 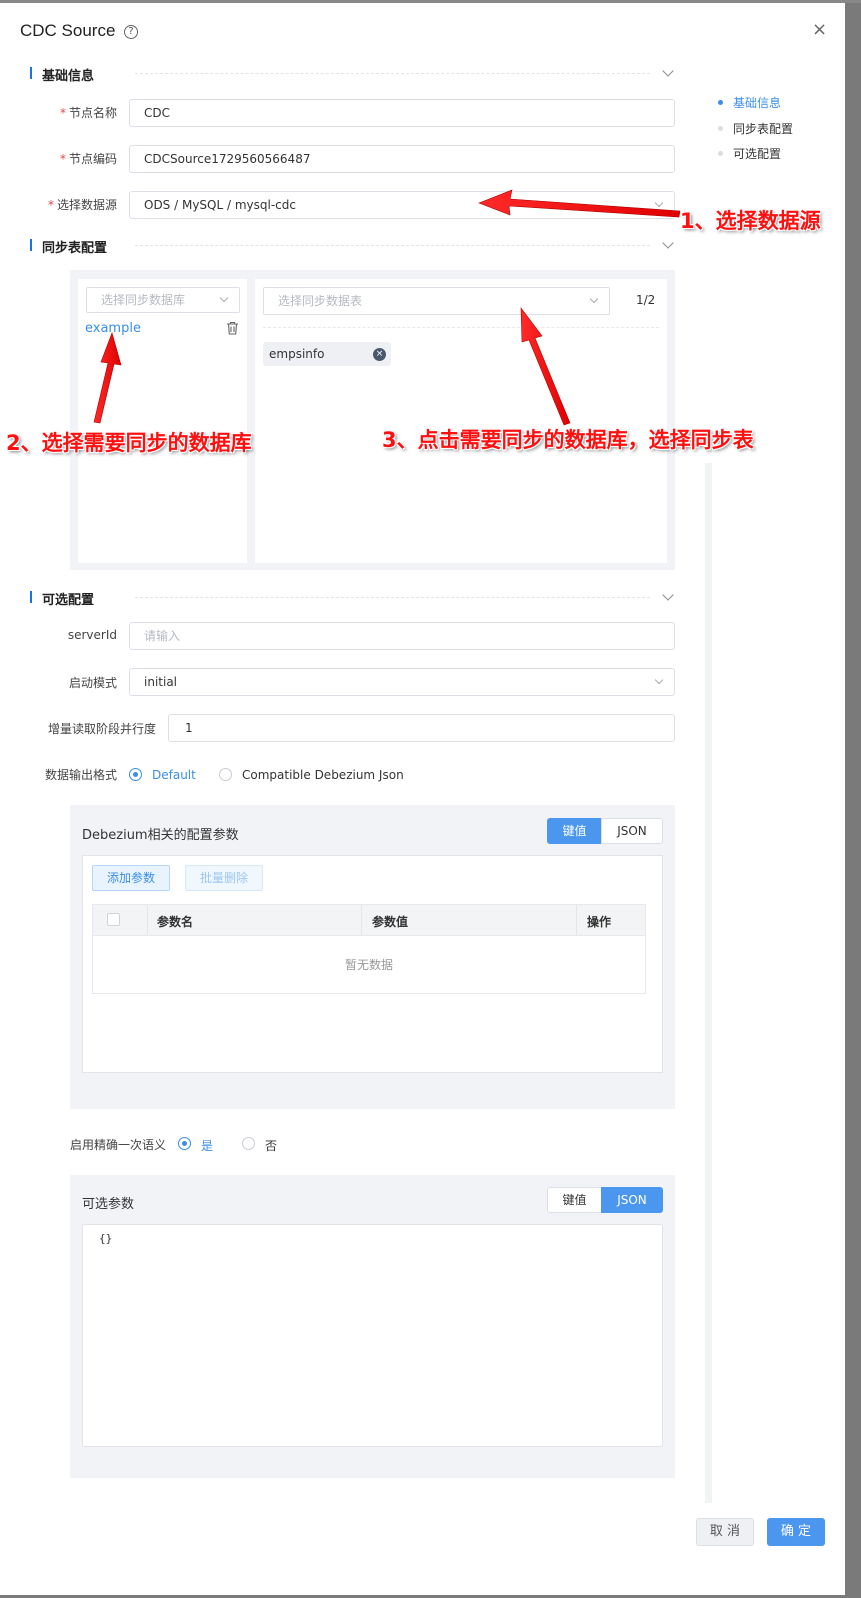 What do you see at coordinates (668, 595) in the screenshot?
I see `collapse-chevron-icon` at bounding box center [668, 595].